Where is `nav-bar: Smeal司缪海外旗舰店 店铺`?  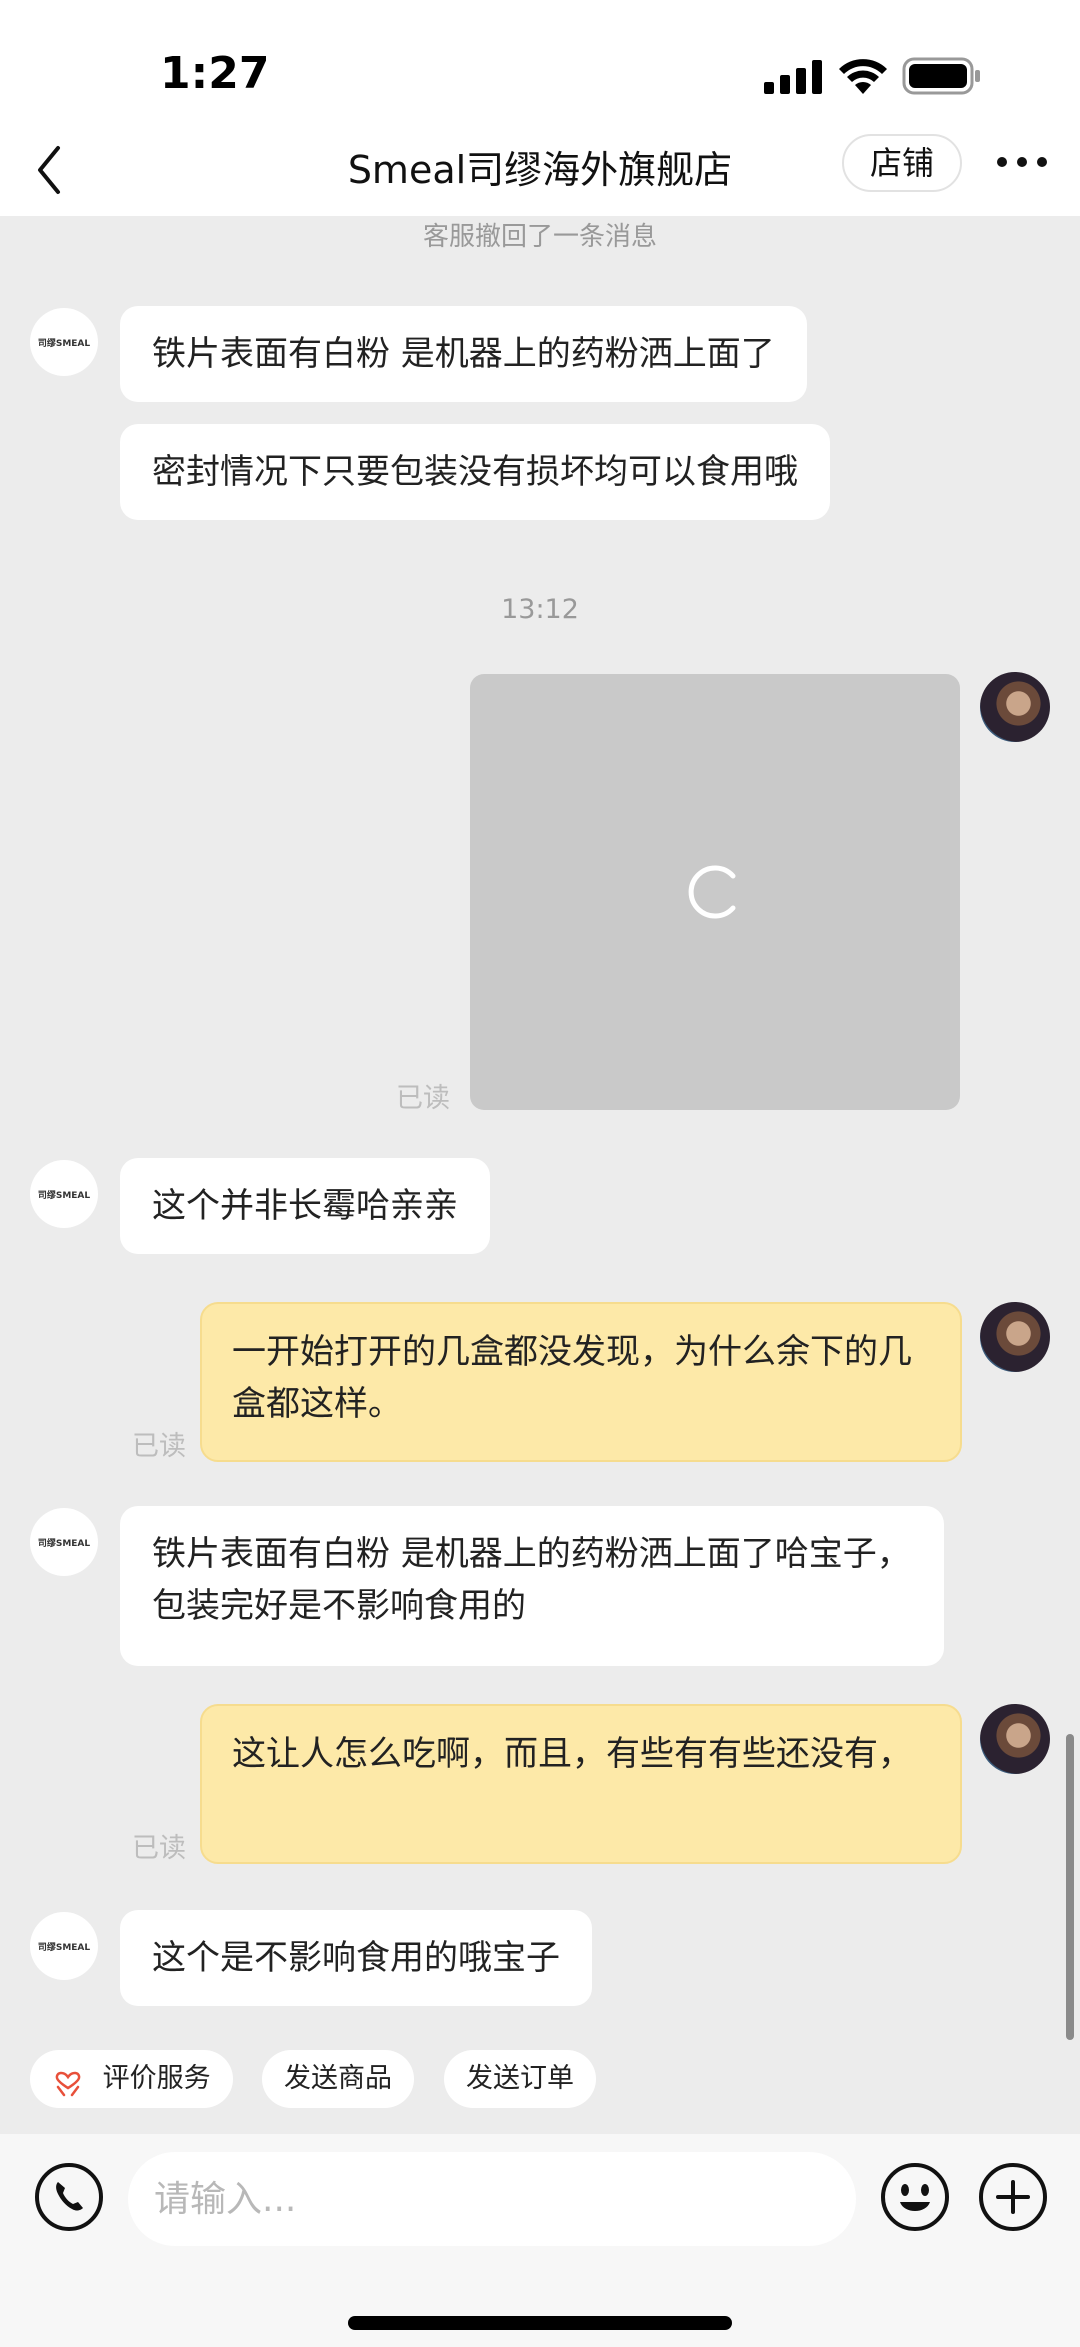
nav-bar: Smeal司缪海外旗舰店 店铺 is located at coordinates (540, 173).